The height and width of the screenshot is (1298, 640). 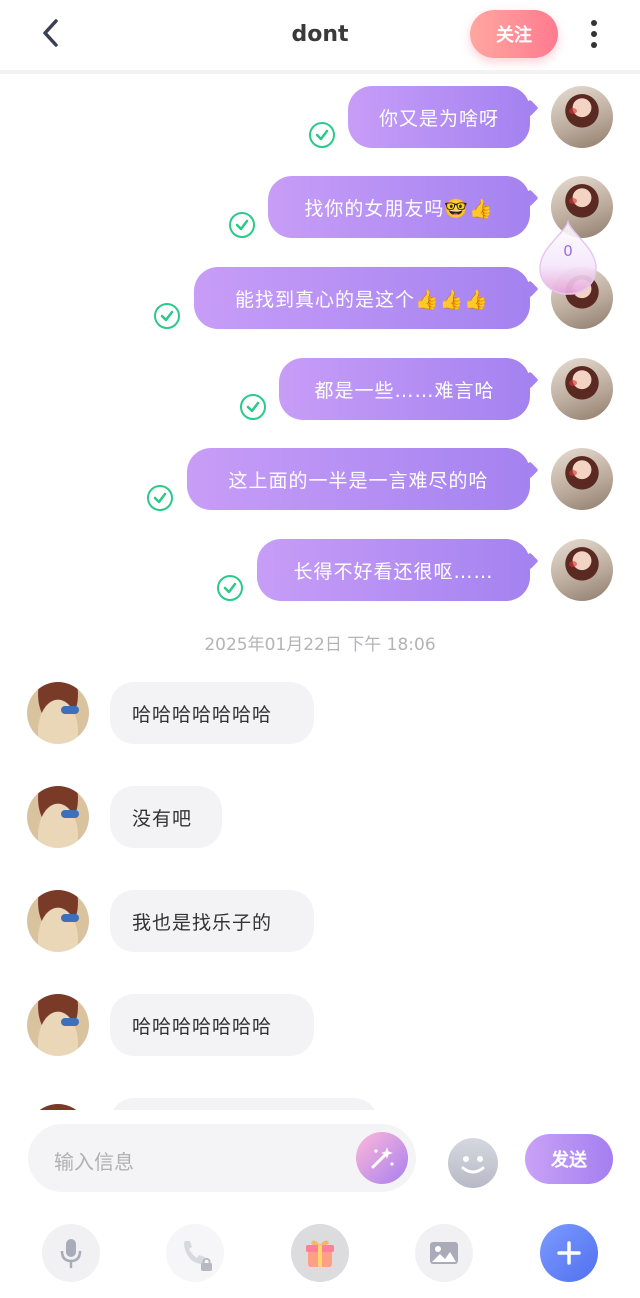 I want to click on more-options-button, so click(x=594, y=34).